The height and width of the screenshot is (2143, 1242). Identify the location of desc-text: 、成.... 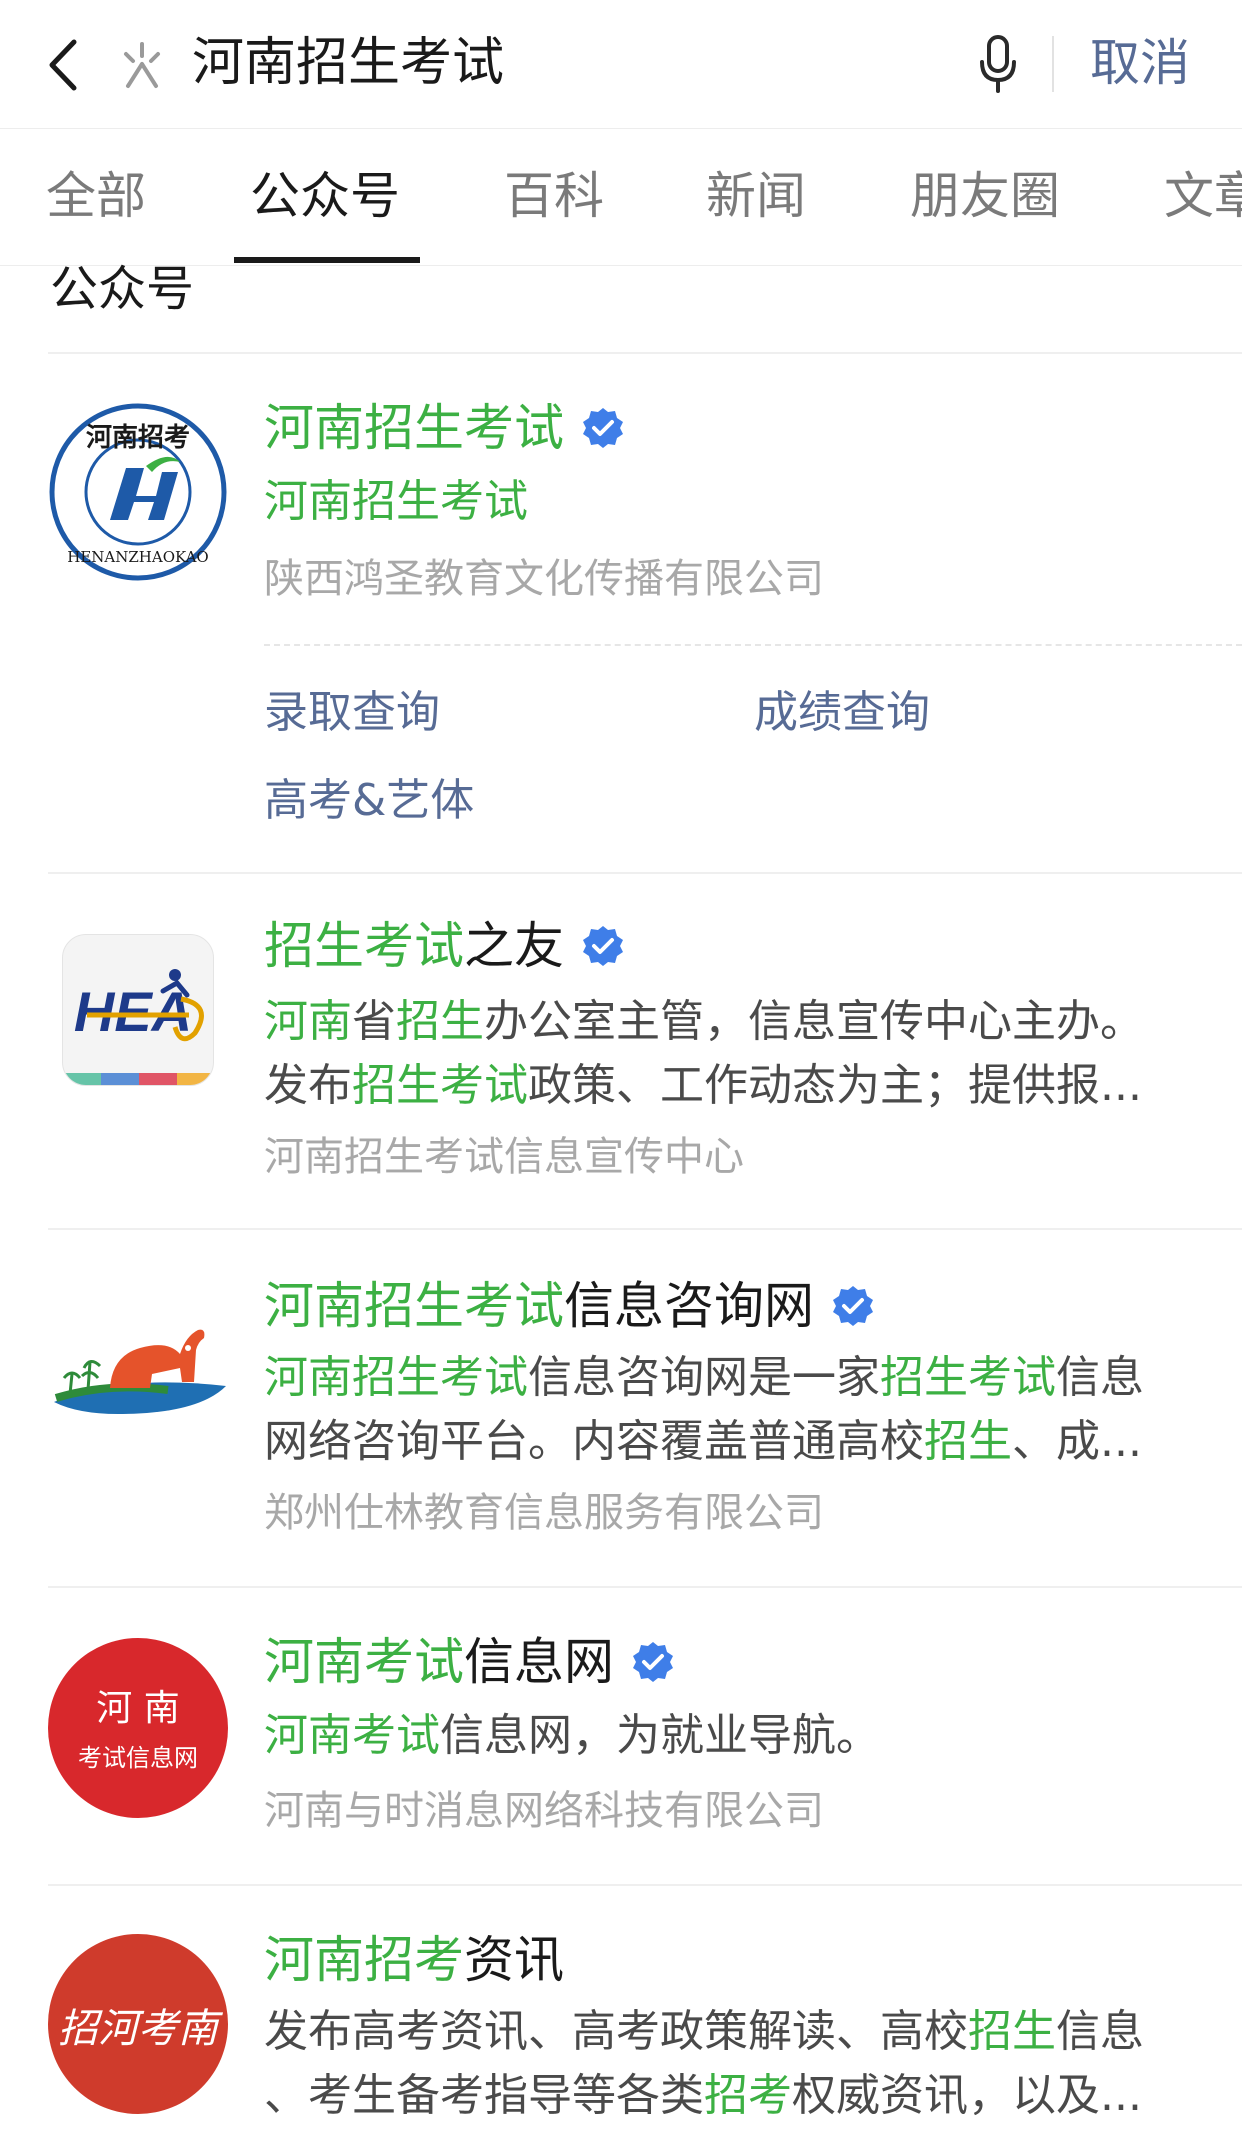
(1077, 1441).